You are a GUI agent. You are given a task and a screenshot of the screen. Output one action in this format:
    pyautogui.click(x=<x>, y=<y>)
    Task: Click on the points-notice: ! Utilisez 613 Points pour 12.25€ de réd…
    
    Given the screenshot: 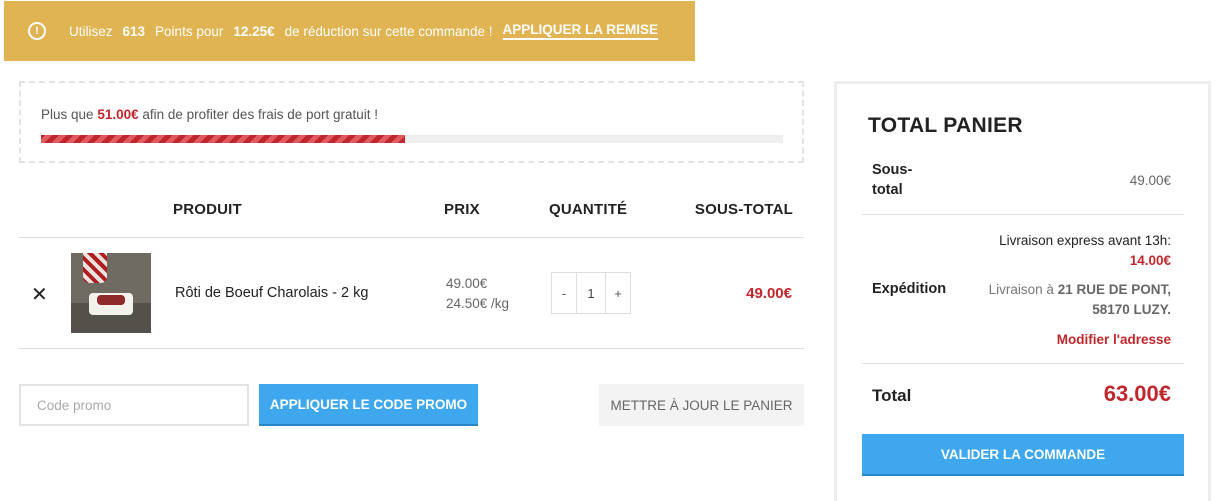 What is the action you would take?
    pyautogui.click(x=349, y=31)
    